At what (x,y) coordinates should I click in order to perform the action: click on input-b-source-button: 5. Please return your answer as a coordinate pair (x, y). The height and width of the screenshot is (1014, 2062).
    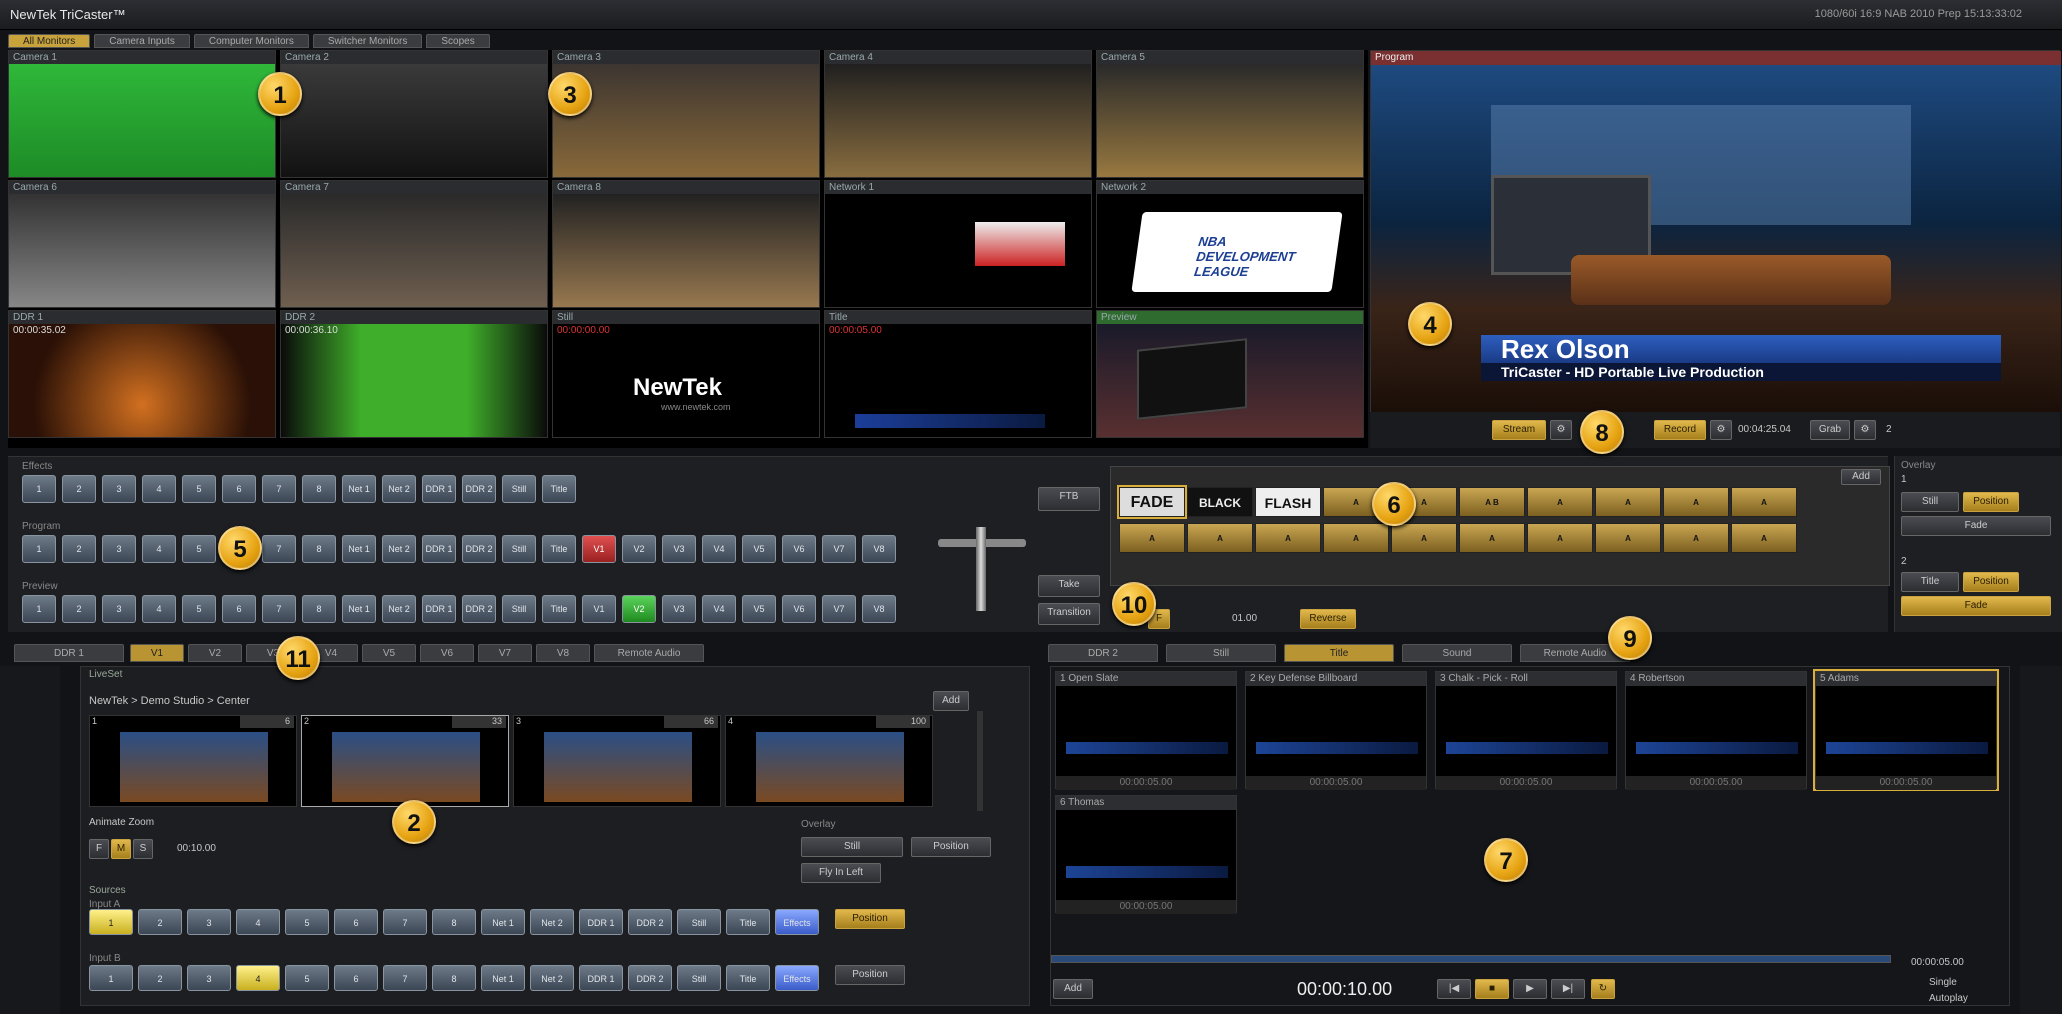
    Looking at the image, I should click on (307, 978).